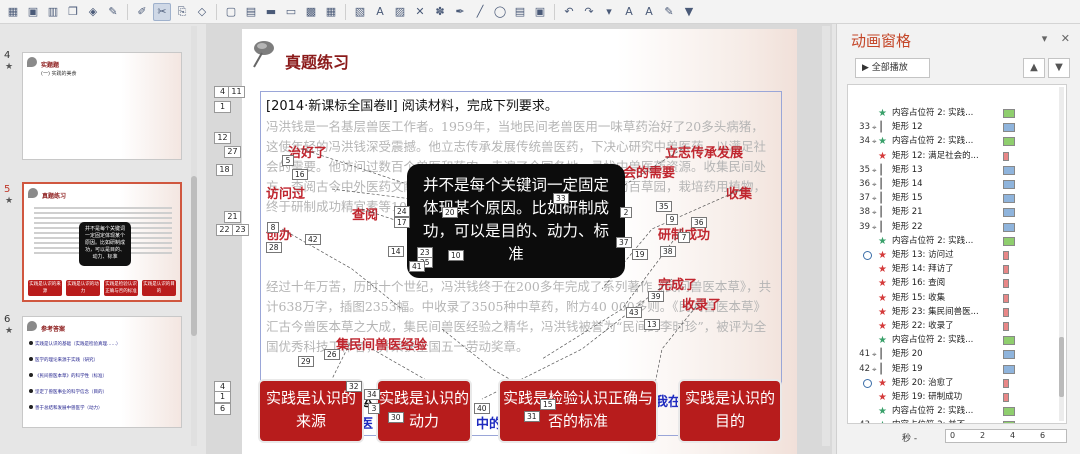  I want to click on animation-order-tag: 28, so click(274, 247).